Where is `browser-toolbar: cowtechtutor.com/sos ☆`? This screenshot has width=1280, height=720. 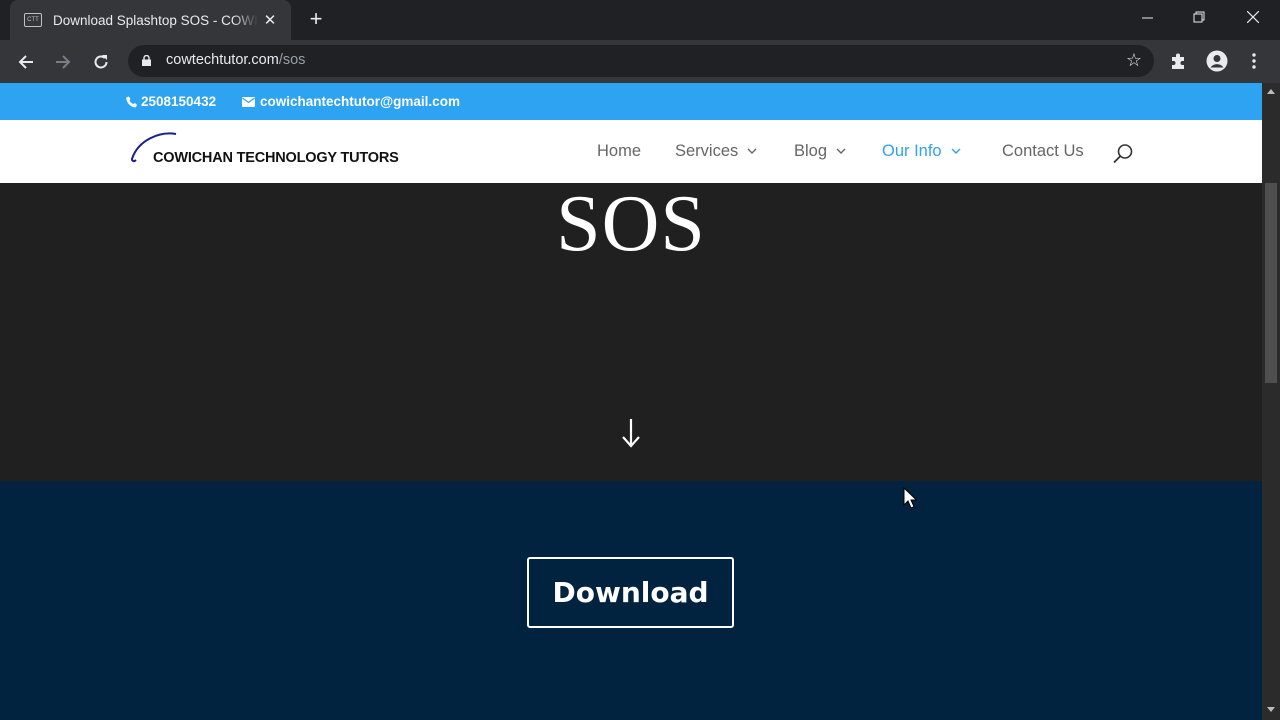
browser-toolbar: cowtechtutor.com/sos ☆ is located at coordinates (640, 61).